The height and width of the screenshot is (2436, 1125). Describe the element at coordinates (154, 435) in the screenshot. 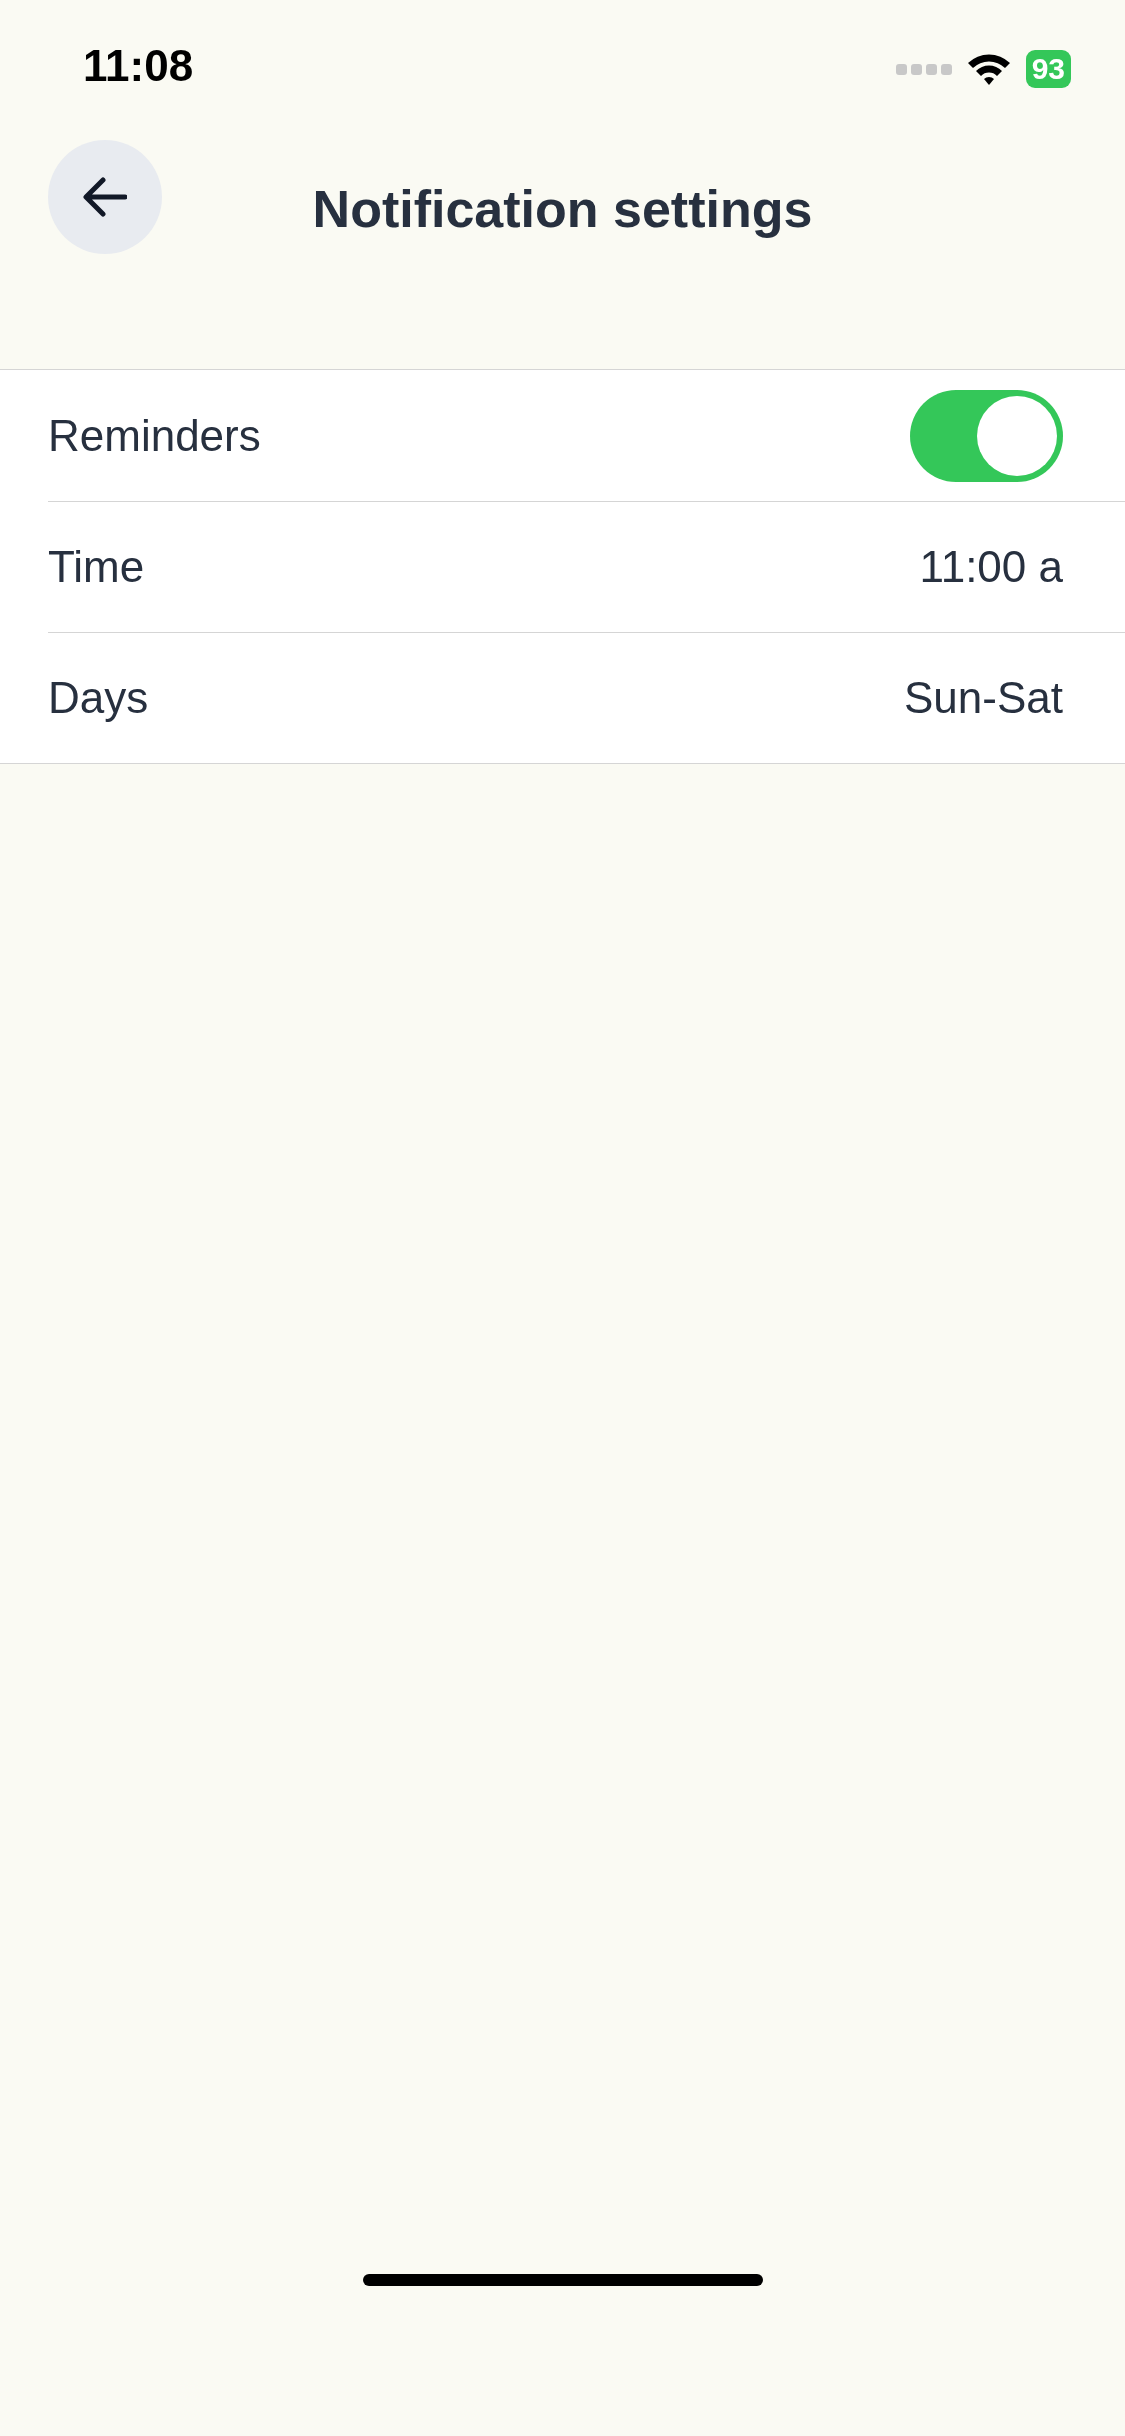

I see `setting-label: Reminders` at that location.